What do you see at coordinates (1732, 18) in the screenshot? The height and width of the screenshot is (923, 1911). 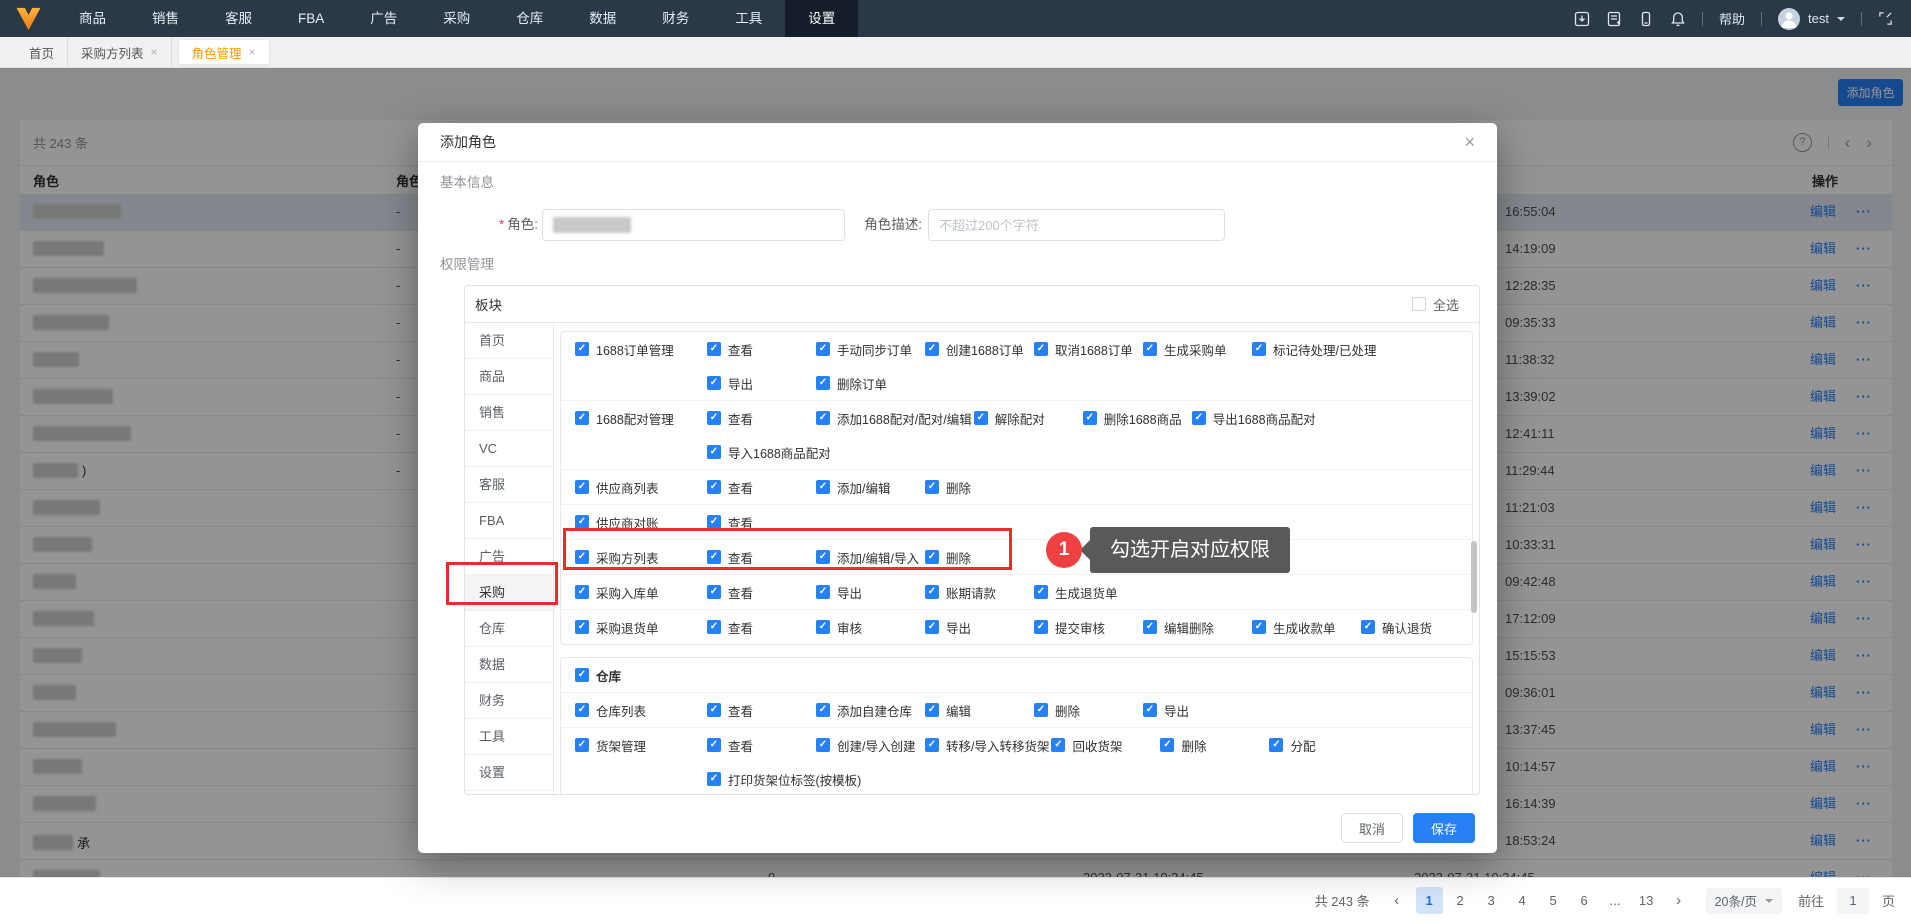 I see `help-link: 帮助` at bounding box center [1732, 18].